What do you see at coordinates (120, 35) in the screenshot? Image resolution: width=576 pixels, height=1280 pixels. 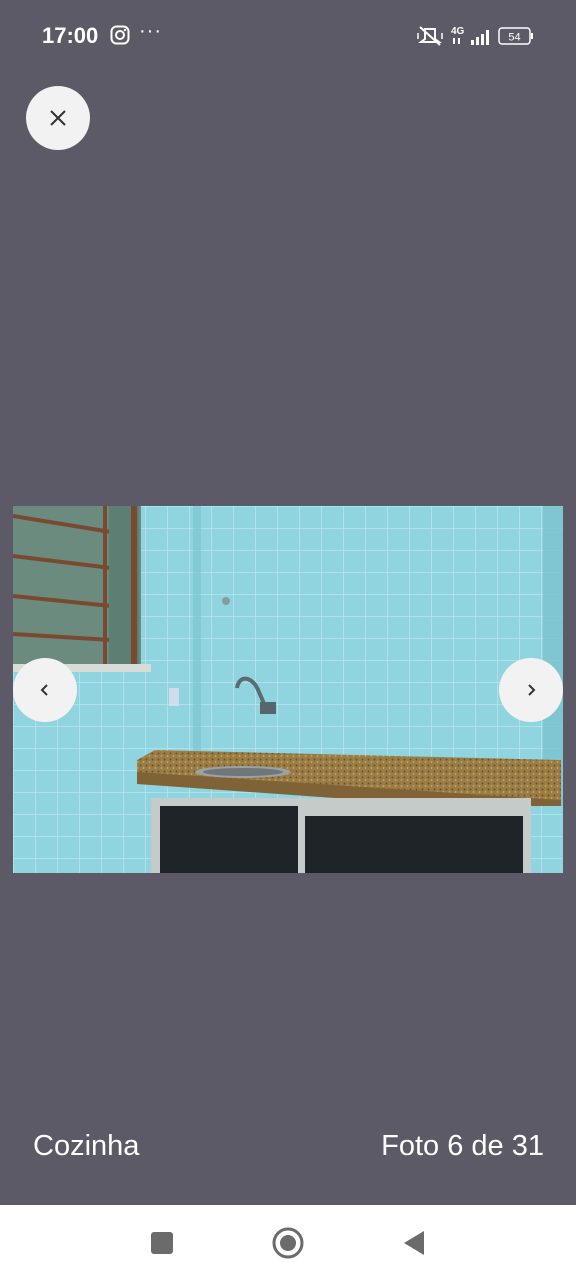 I see `instagram-icon` at bounding box center [120, 35].